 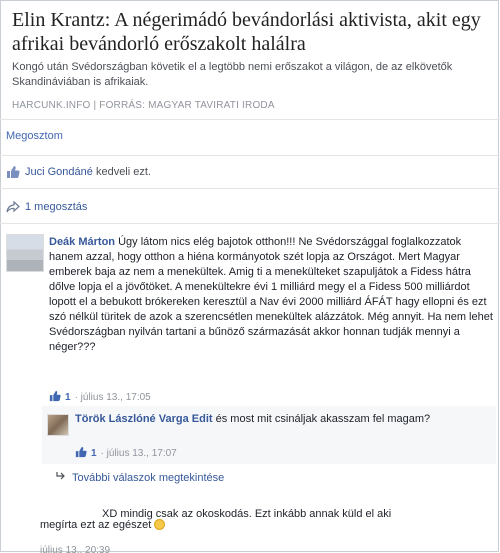 I want to click on more-replies-label: További válaszok megtekintése, so click(x=148, y=478).